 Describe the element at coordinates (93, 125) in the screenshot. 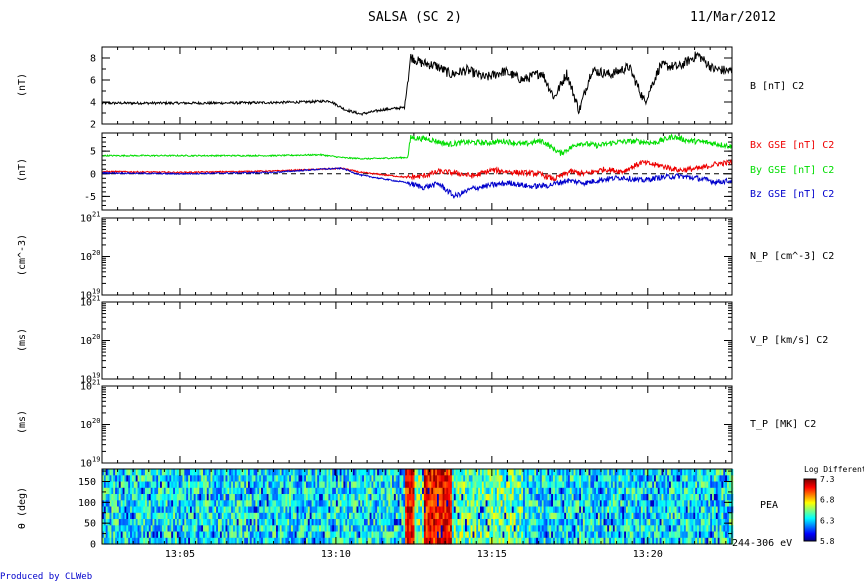

I see `y-tick-label: 2` at that location.